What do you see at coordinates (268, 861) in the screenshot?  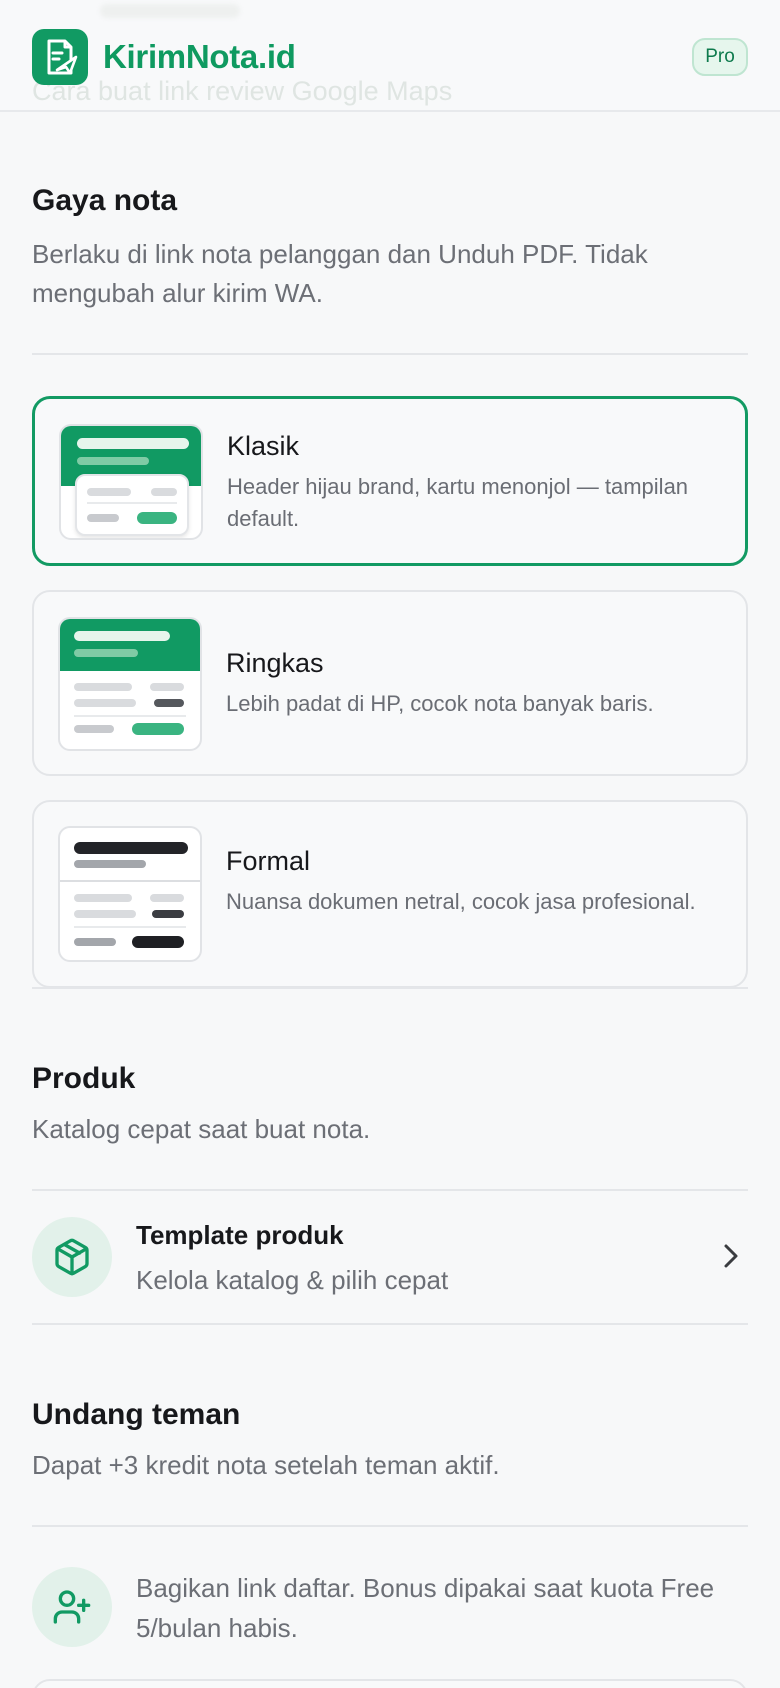 I see `formal-name: Formal` at bounding box center [268, 861].